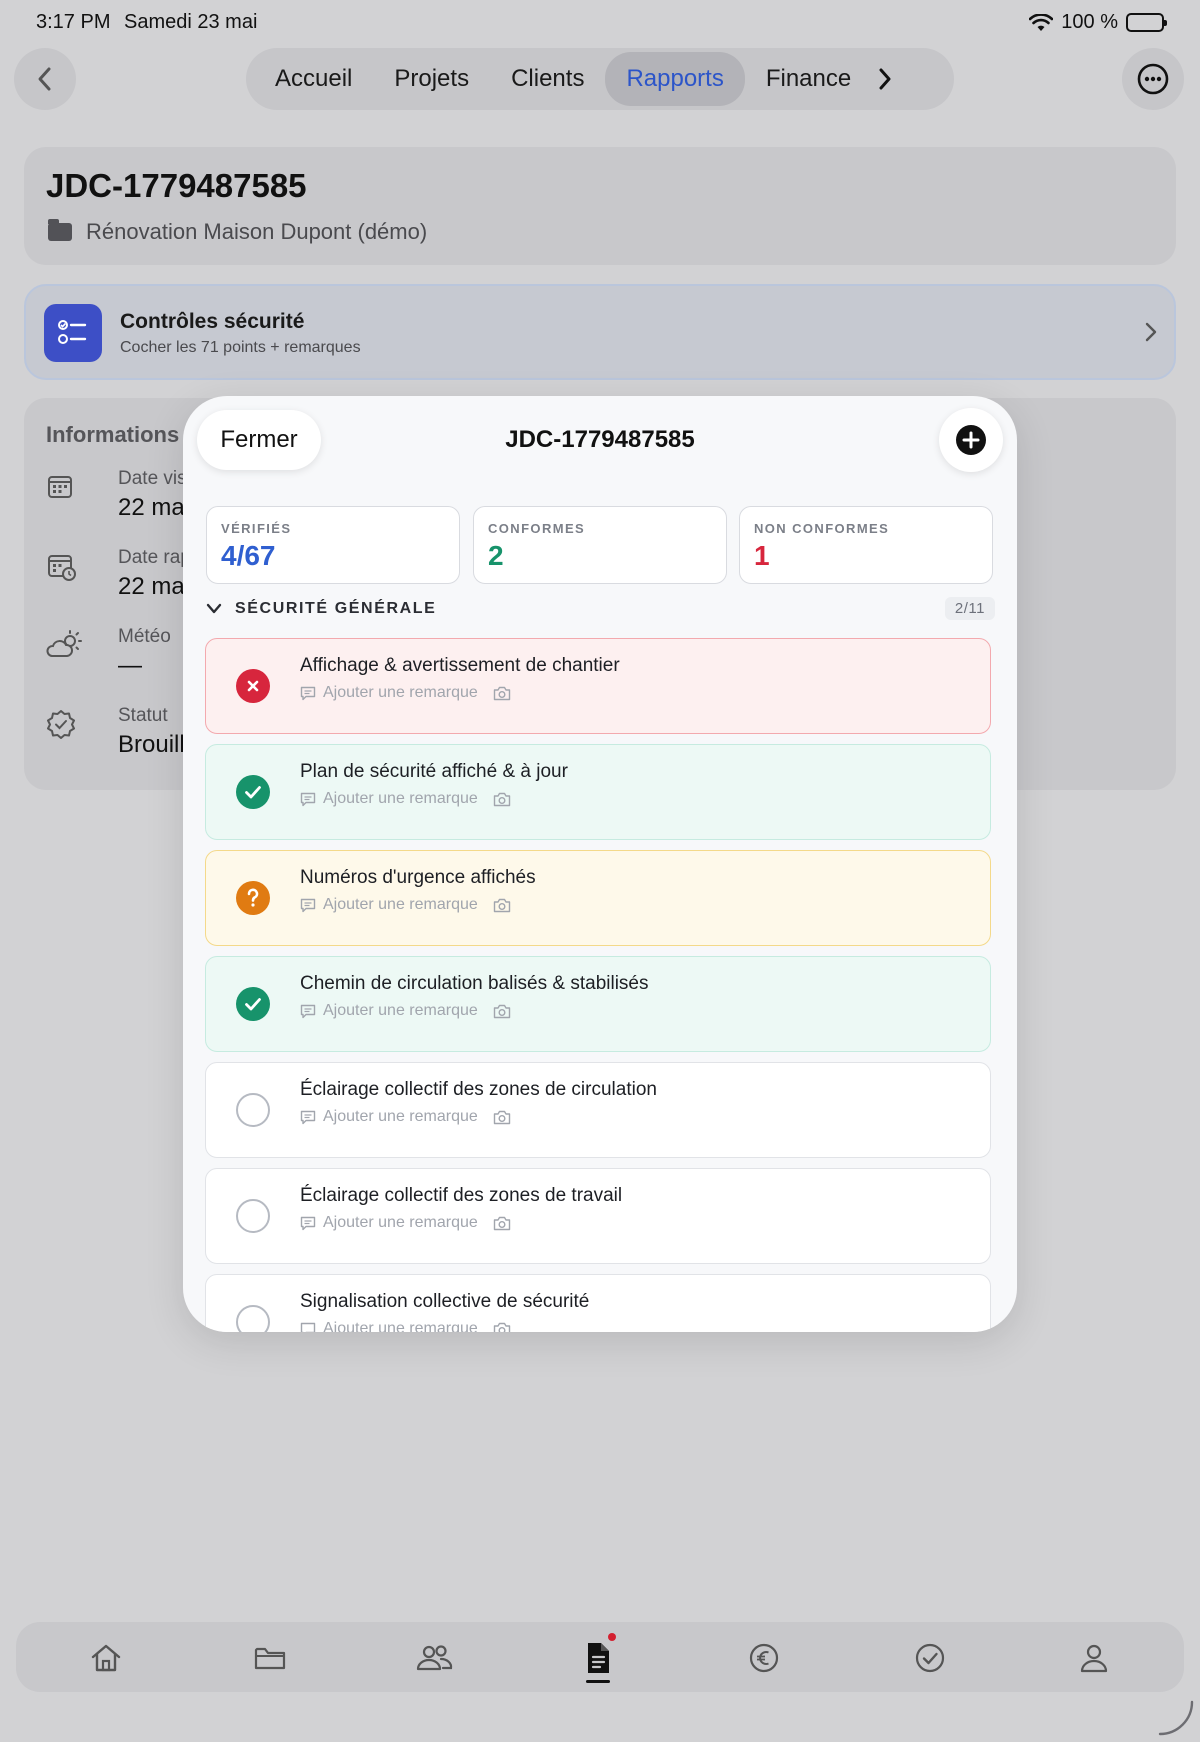 This screenshot has width=1200, height=1742. Describe the element at coordinates (1176, 1718) in the screenshot. I see `resize-handle-icon` at that location.